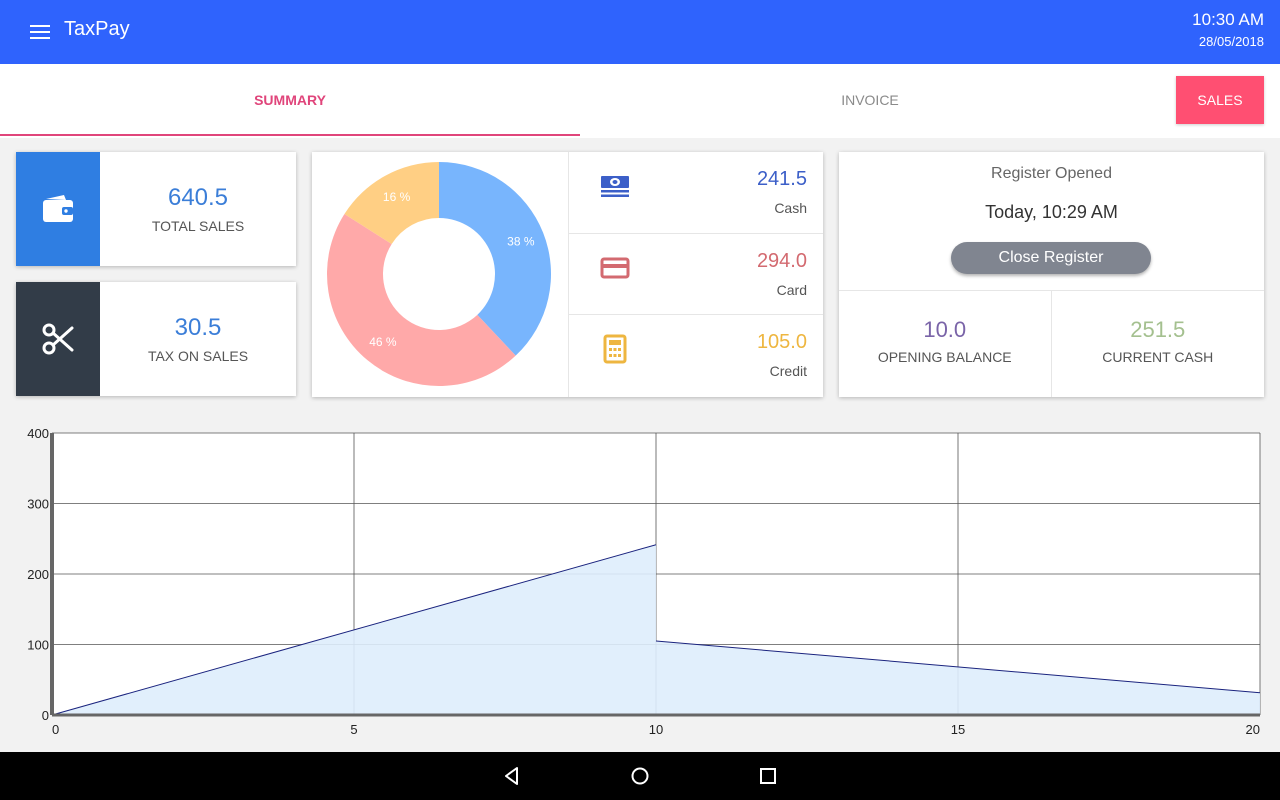  I want to click on cash-icon, so click(615, 186).